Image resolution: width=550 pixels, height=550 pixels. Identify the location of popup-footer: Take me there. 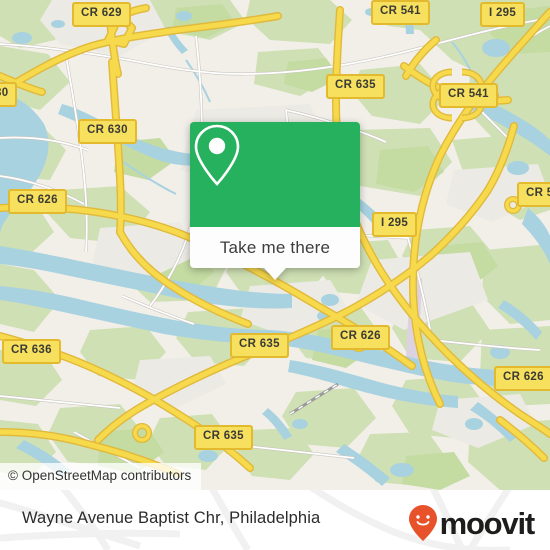
(275, 247).